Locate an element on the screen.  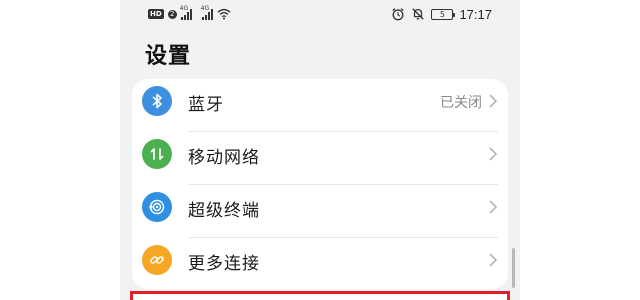
settings-item-more-connections: 更多连接 is located at coordinates (320, 263).